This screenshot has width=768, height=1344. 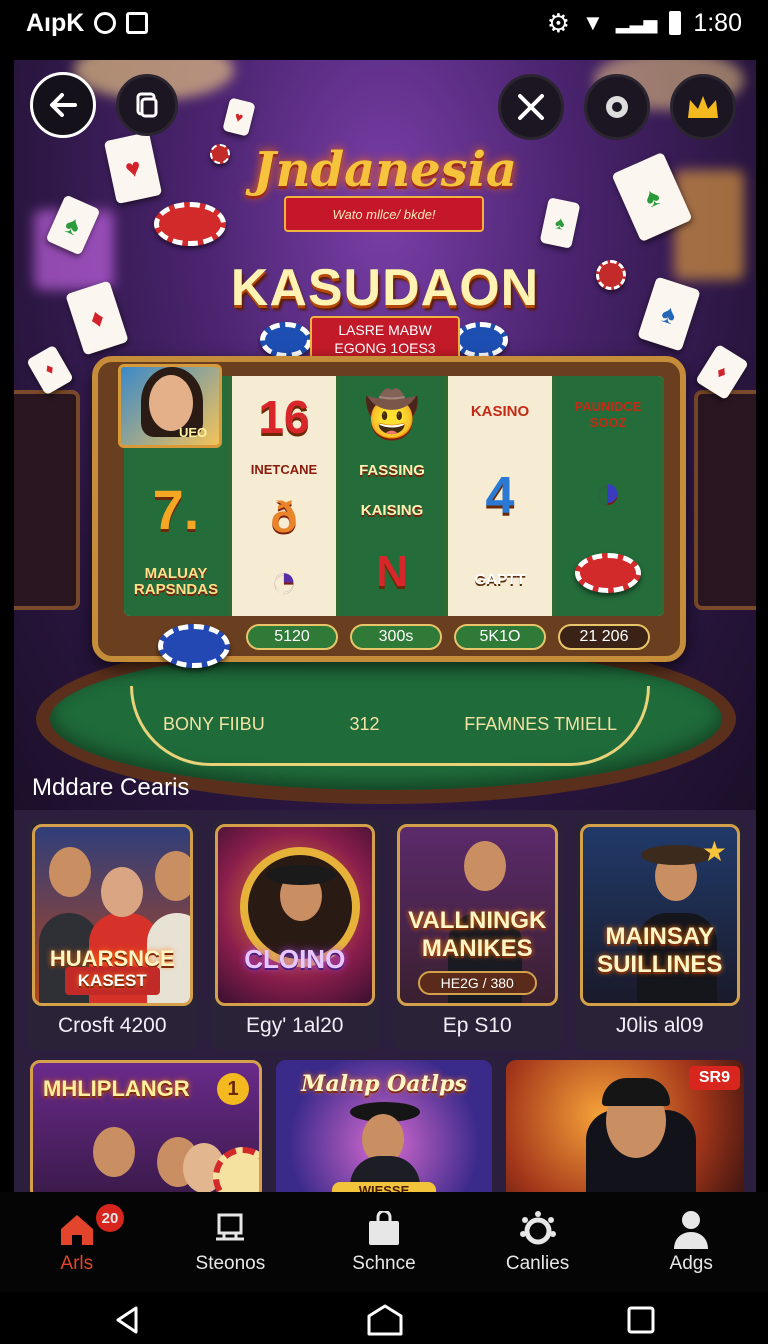 What do you see at coordinates (146, 1126) in the screenshot?
I see `game-banner: MHLIPLANGR 1` at bounding box center [146, 1126].